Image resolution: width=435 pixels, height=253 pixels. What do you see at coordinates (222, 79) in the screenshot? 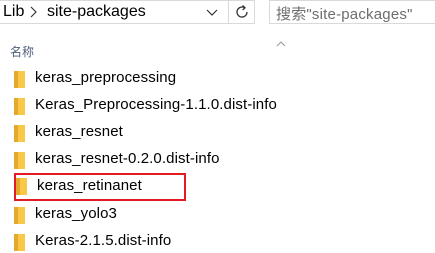
I see `list-item: keras_preprocessing` at bounding box center [222, 79].